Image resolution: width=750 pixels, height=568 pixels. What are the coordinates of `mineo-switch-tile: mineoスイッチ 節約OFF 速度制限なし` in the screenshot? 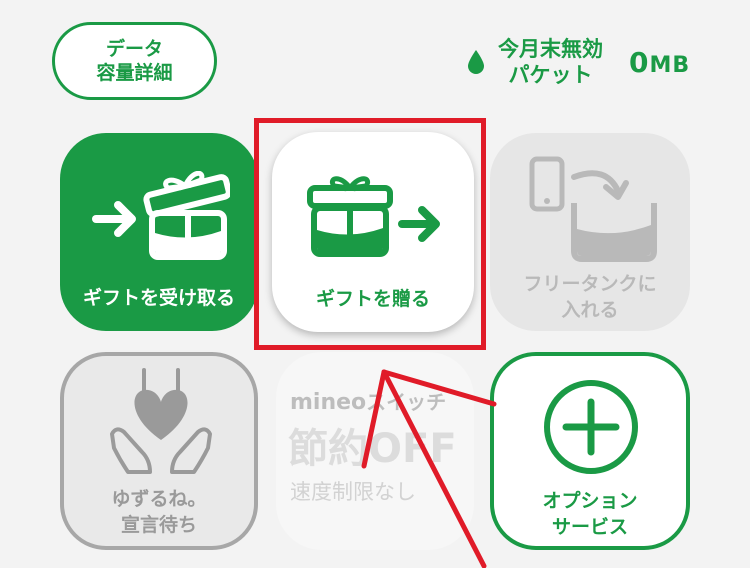 It's located at (375, 451).